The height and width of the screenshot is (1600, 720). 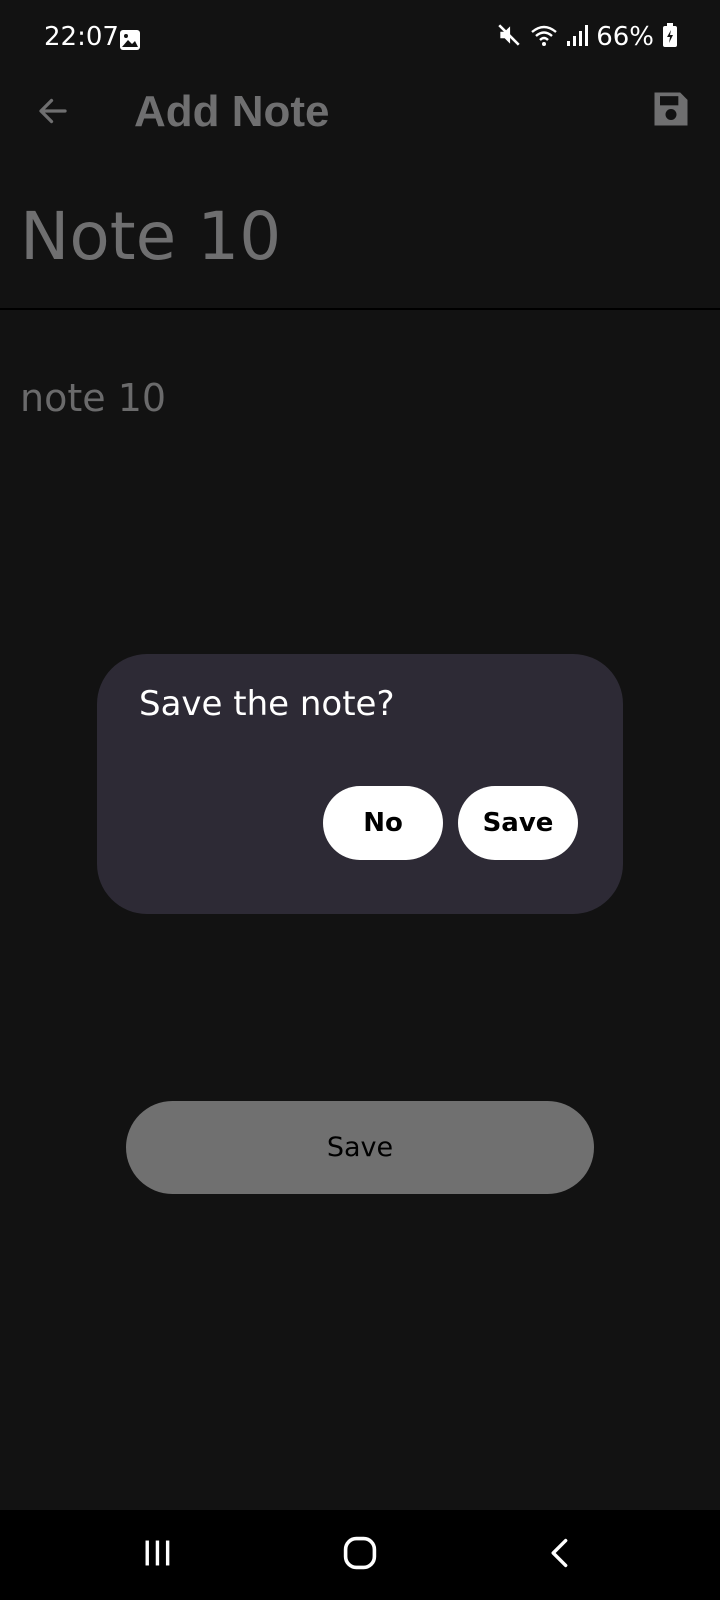 I want to click on nav-back-button, so click(x=560, y=1555).